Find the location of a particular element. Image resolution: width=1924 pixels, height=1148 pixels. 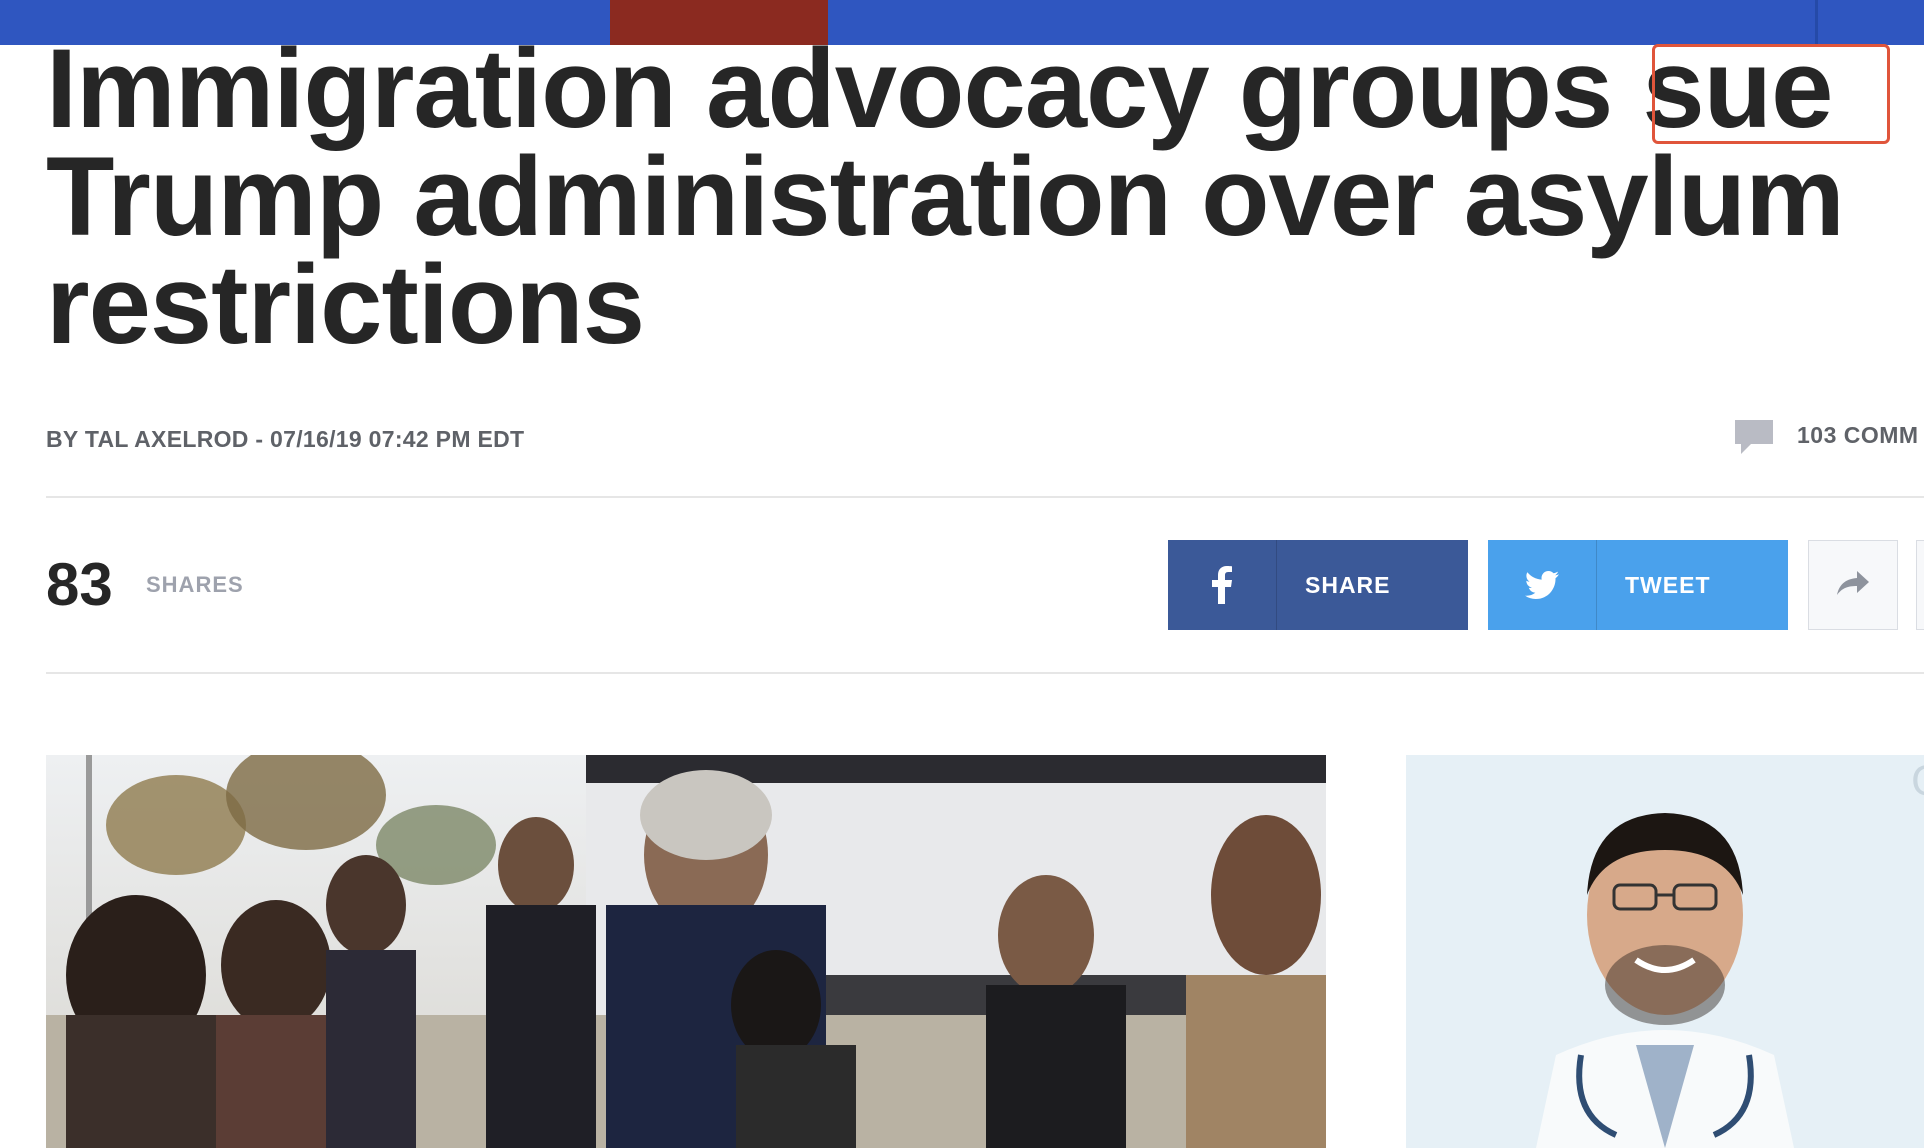

share-arrow-icon is located at coordinates (1853, 585).